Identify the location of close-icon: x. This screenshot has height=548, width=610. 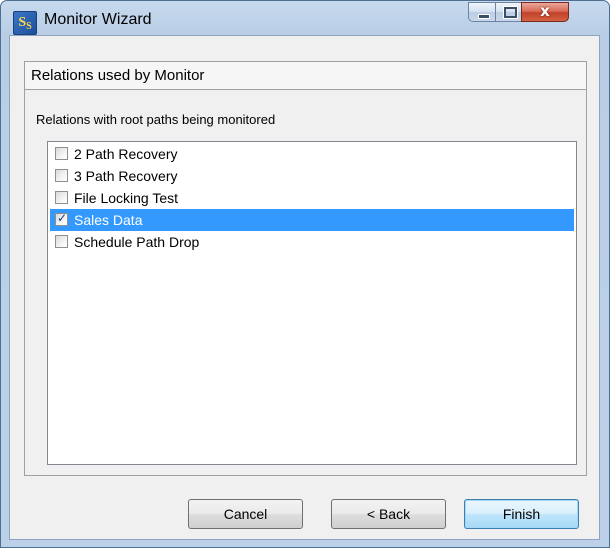
(545, 11).